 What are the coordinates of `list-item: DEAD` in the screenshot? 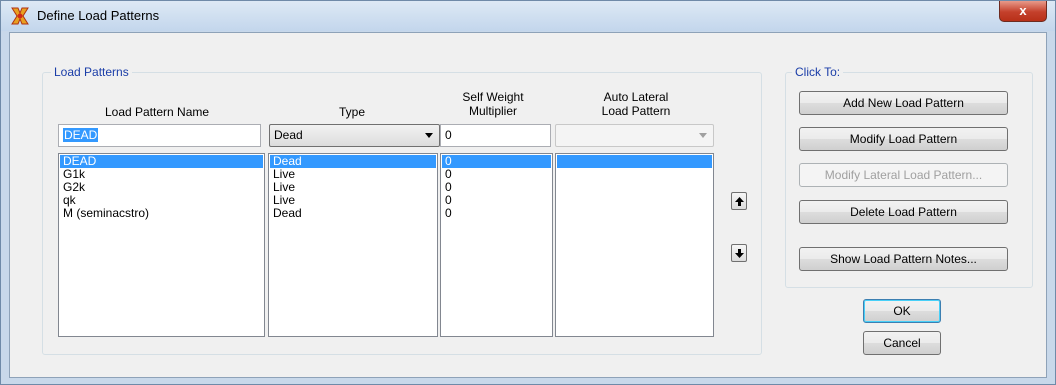 It's located at (161, 161).